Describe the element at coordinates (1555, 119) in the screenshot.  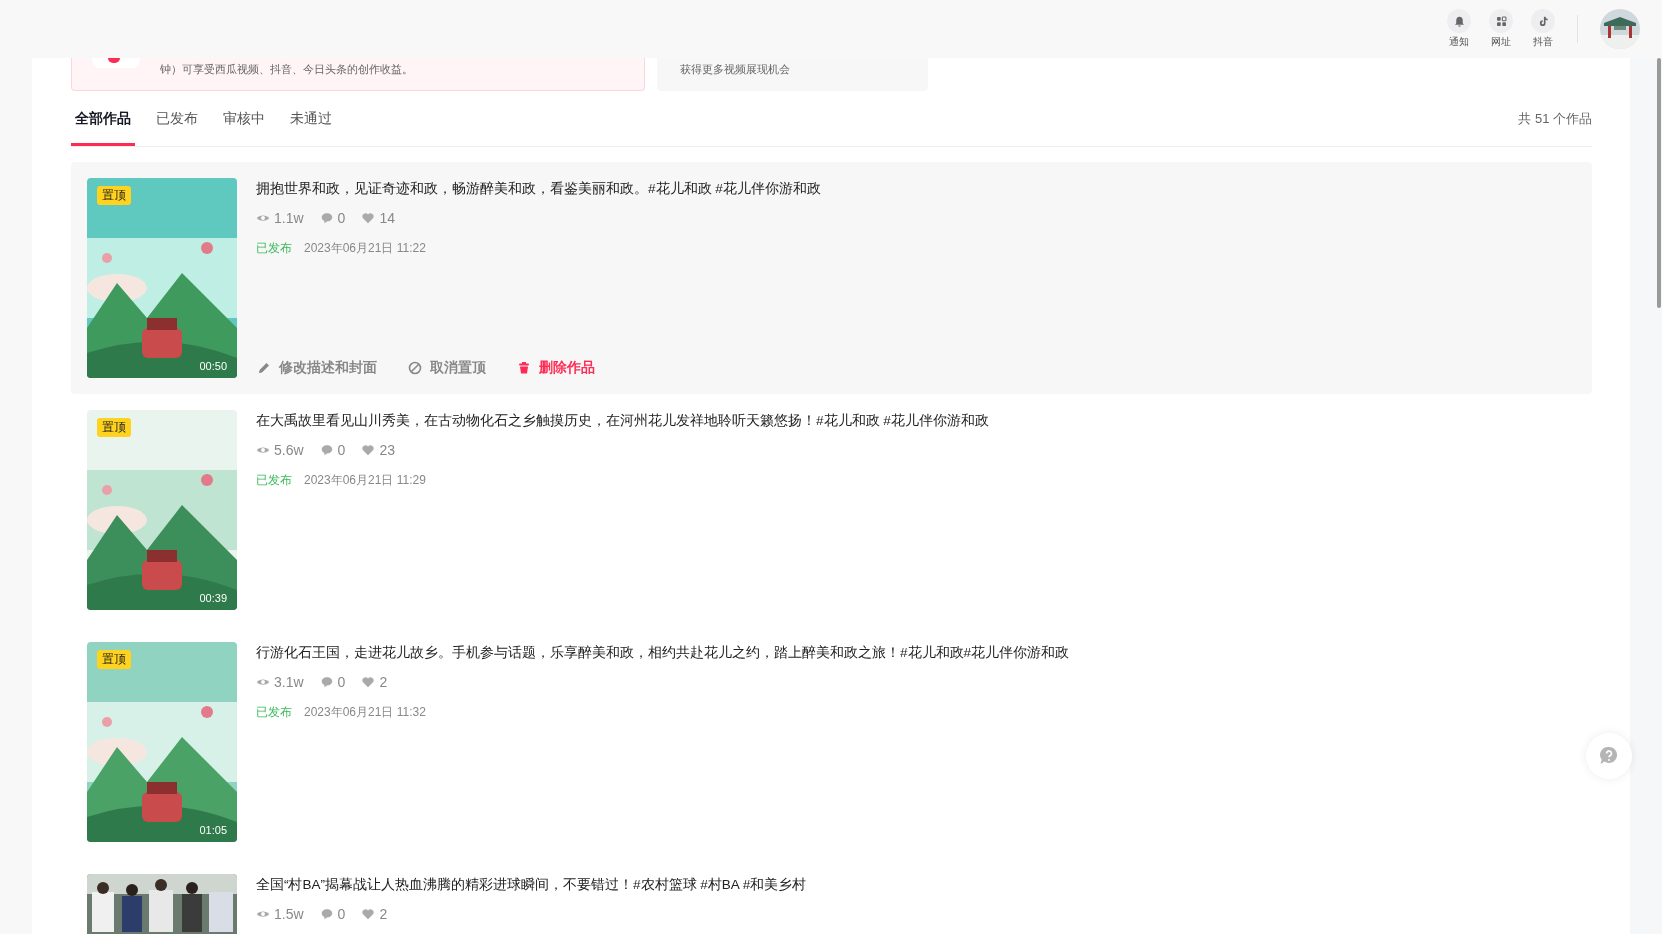
I see `works-count: 共 51 个作品` at that location.